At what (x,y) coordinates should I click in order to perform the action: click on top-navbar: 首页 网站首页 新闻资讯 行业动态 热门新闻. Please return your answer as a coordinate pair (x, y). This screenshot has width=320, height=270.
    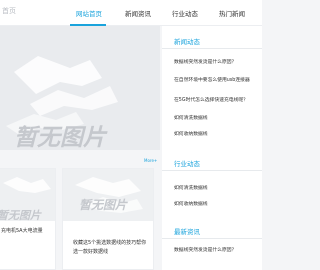
    Looking at the image, I should click on (131, 13).